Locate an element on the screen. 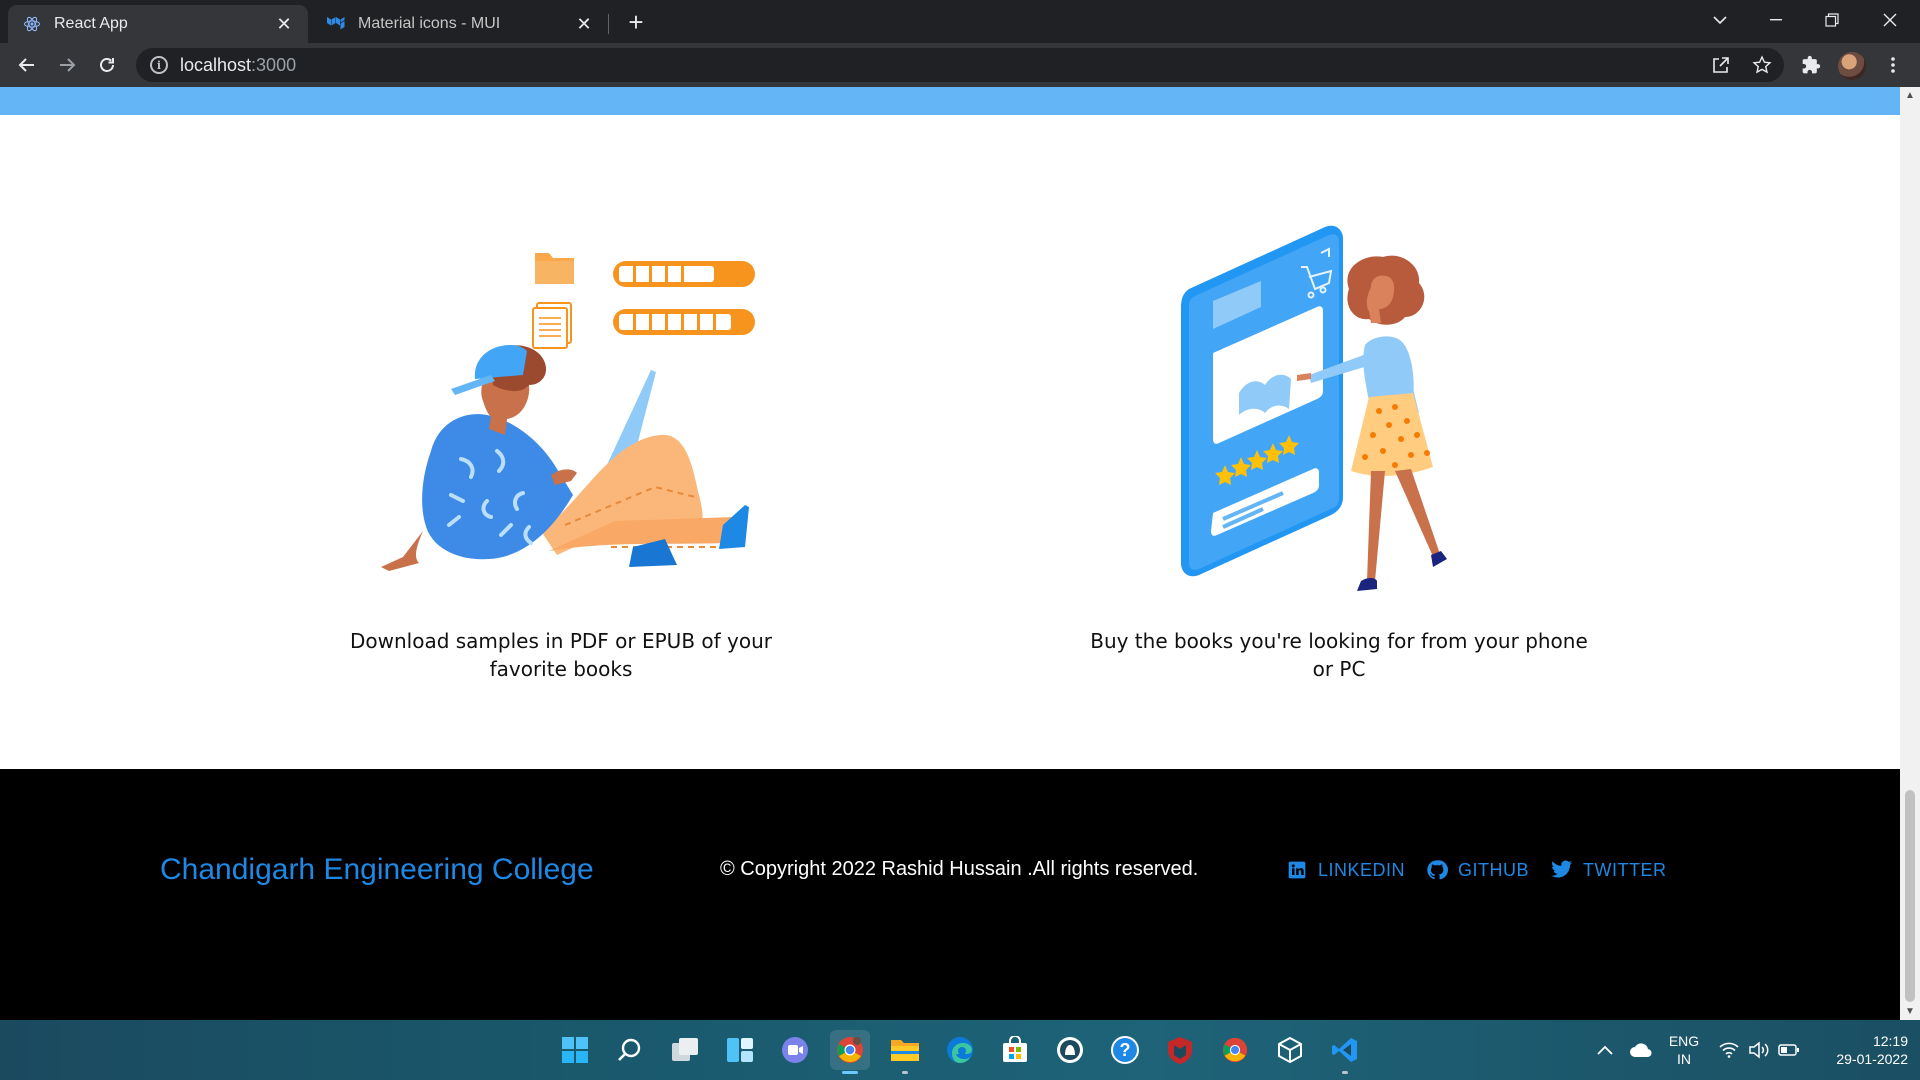  windows-taskbar: ? ENG IN 12:19 29-01-2022 is located at coordinates (960, 1050).